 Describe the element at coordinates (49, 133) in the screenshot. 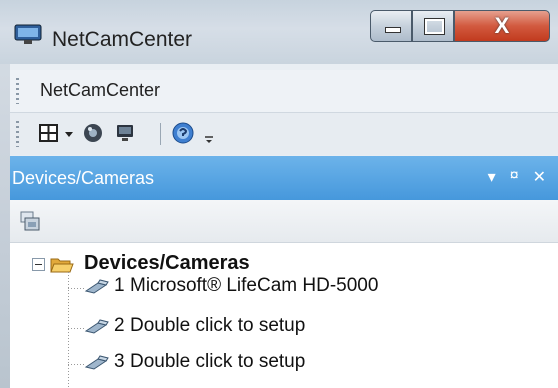

I see `layout-grid-icon` at that location.